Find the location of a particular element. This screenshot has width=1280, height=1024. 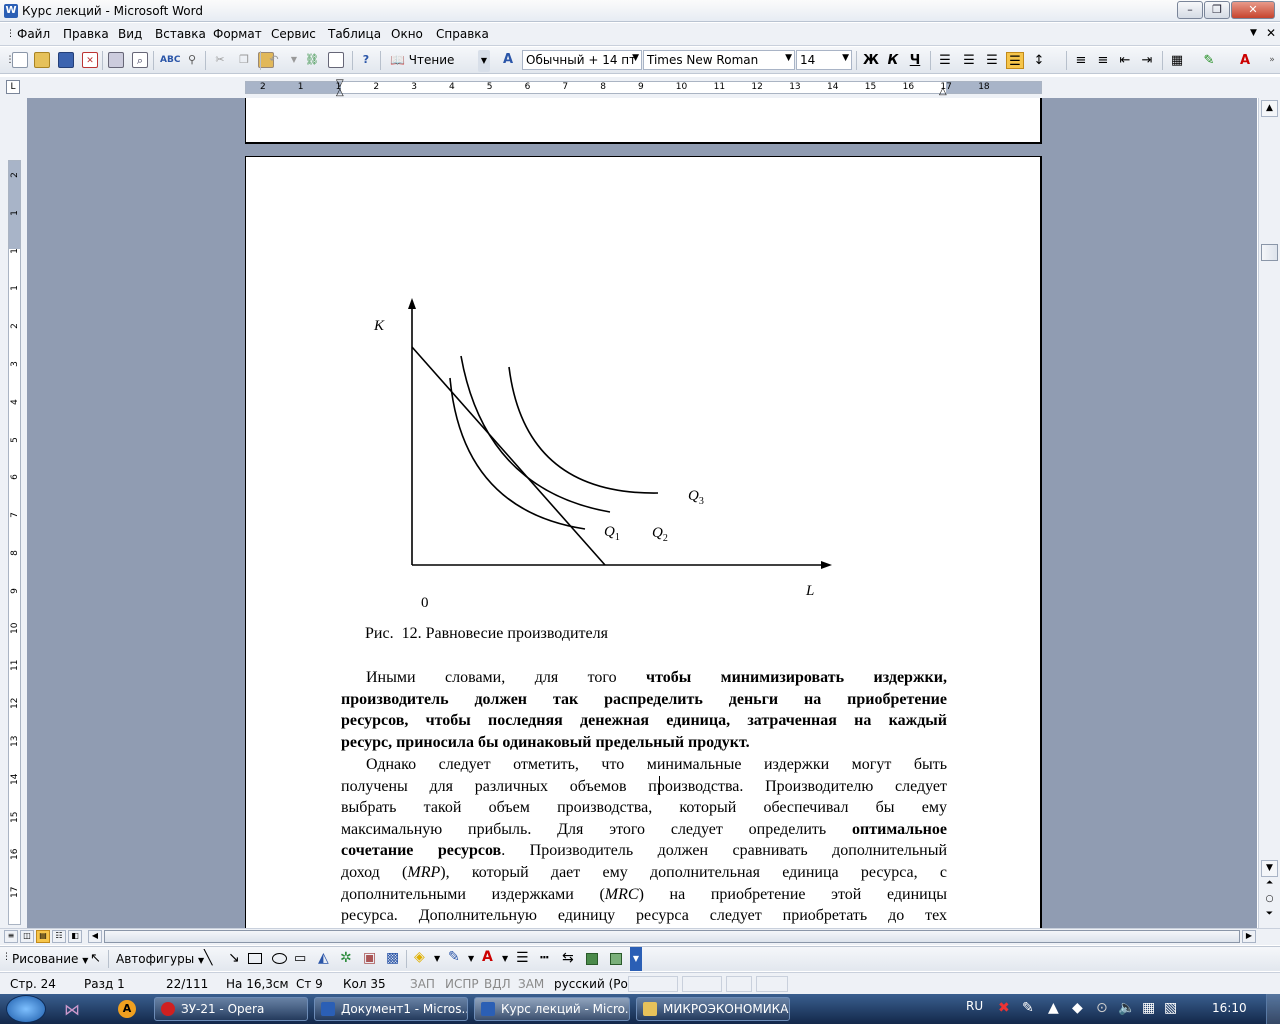

table-icon is located at coordinates (336, 60).